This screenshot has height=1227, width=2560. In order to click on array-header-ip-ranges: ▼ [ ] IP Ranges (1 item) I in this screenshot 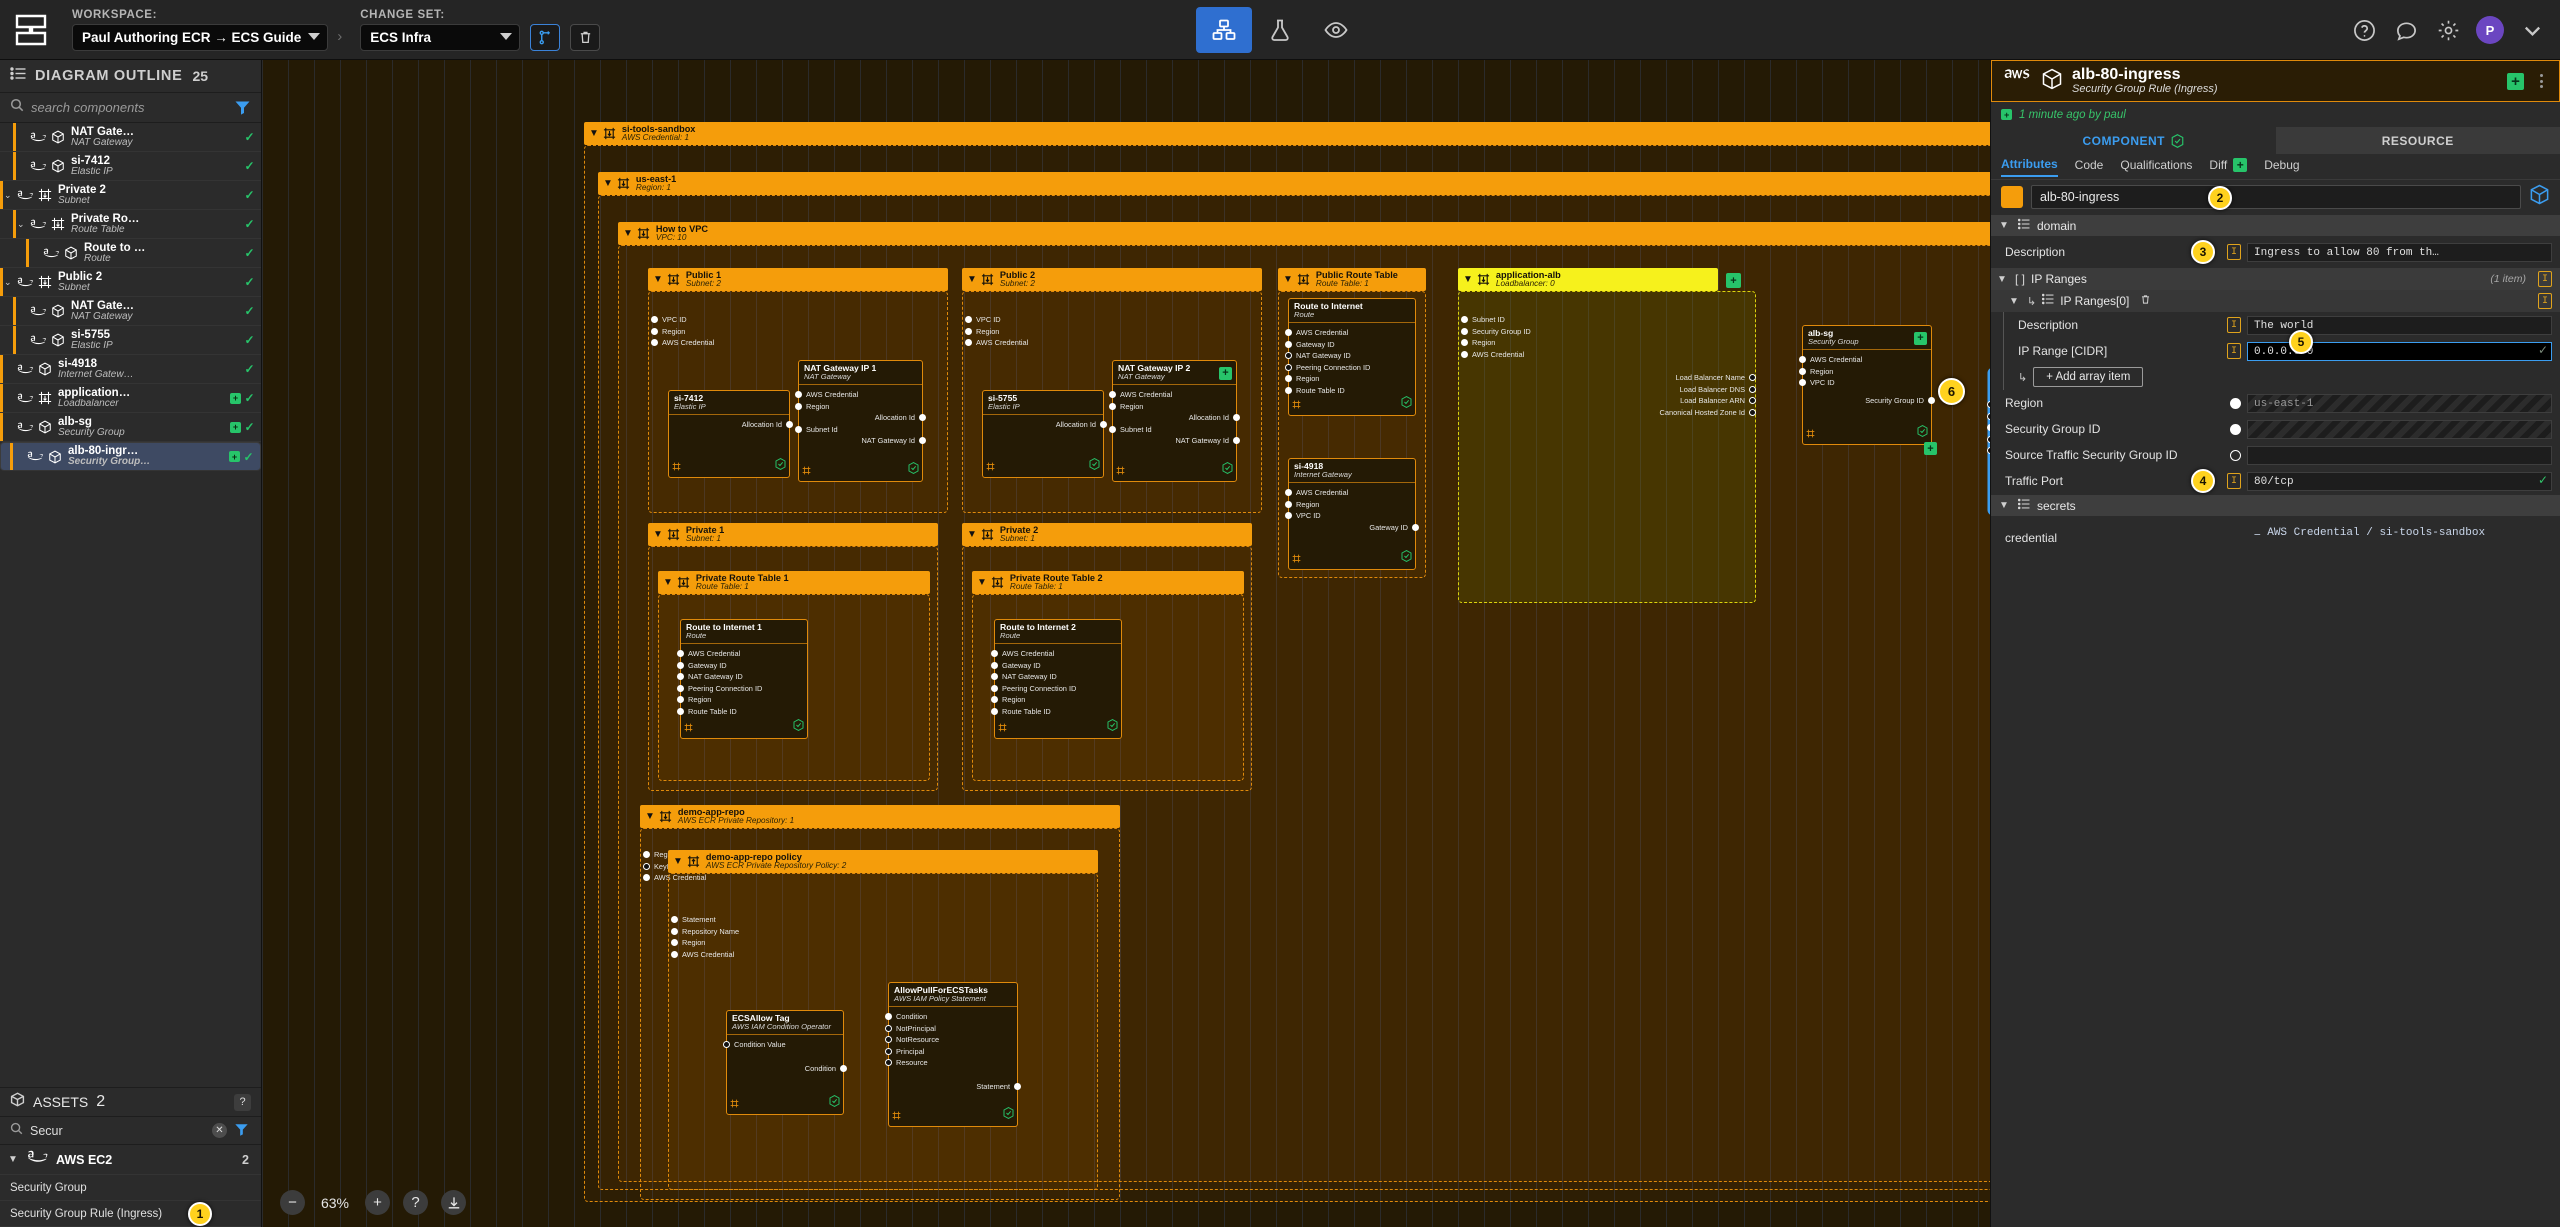, I will do `click(2275, 279)`.